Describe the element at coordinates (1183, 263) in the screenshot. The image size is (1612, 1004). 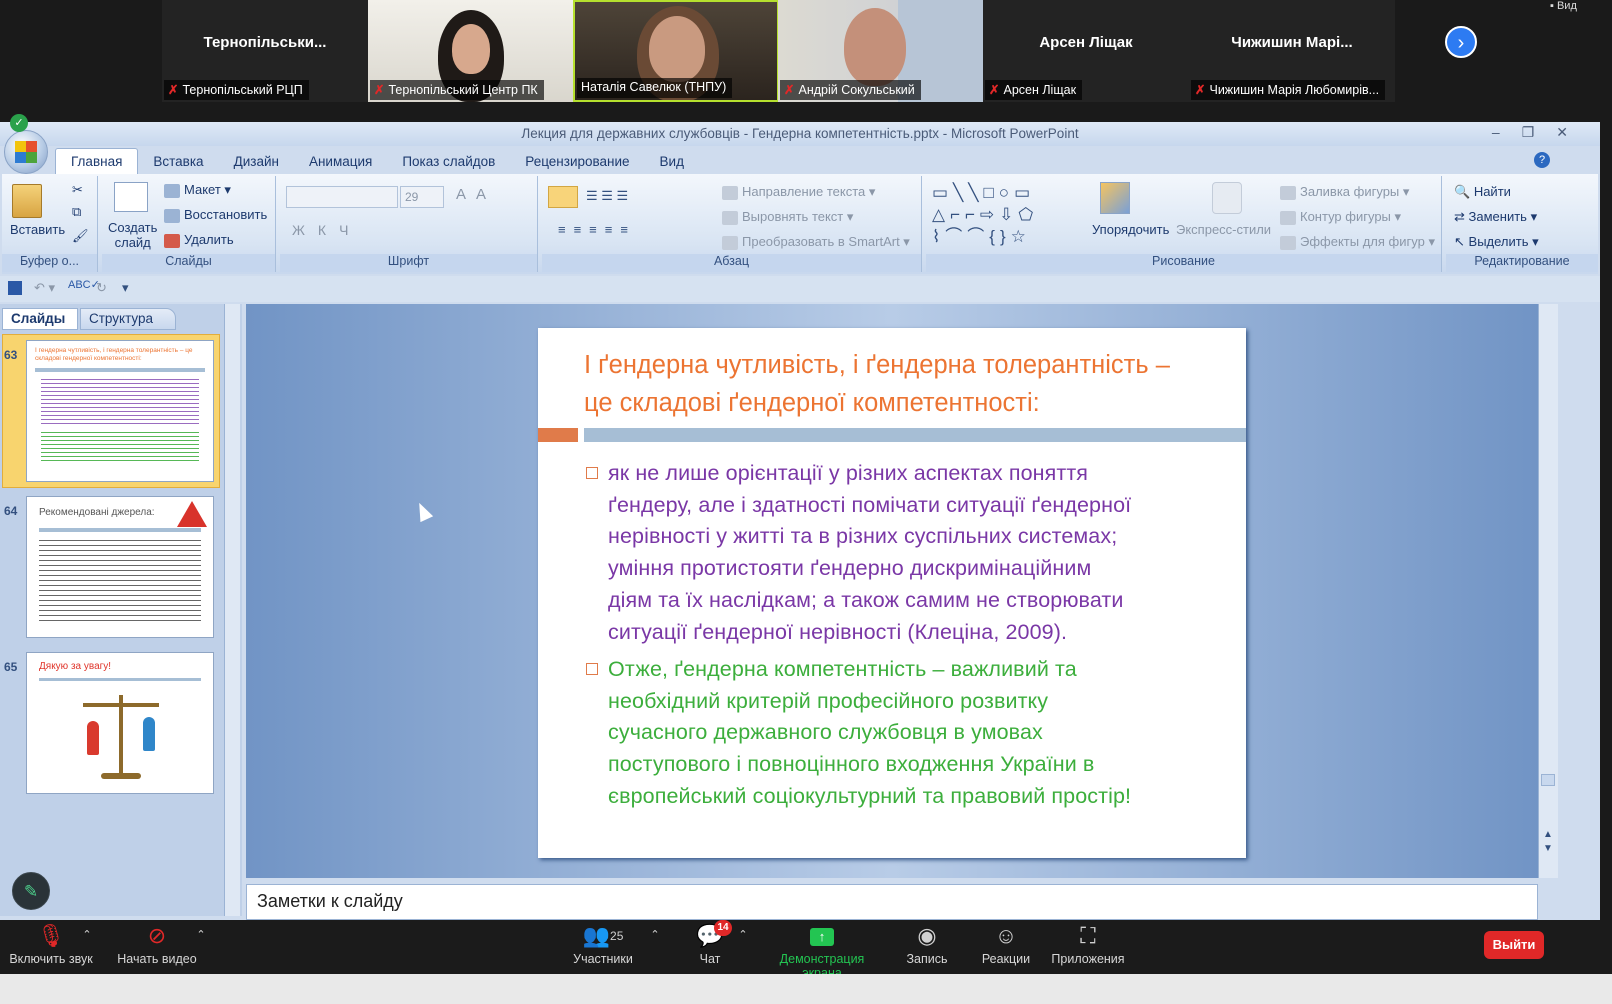
I see `group-label: Рисование` at that location.